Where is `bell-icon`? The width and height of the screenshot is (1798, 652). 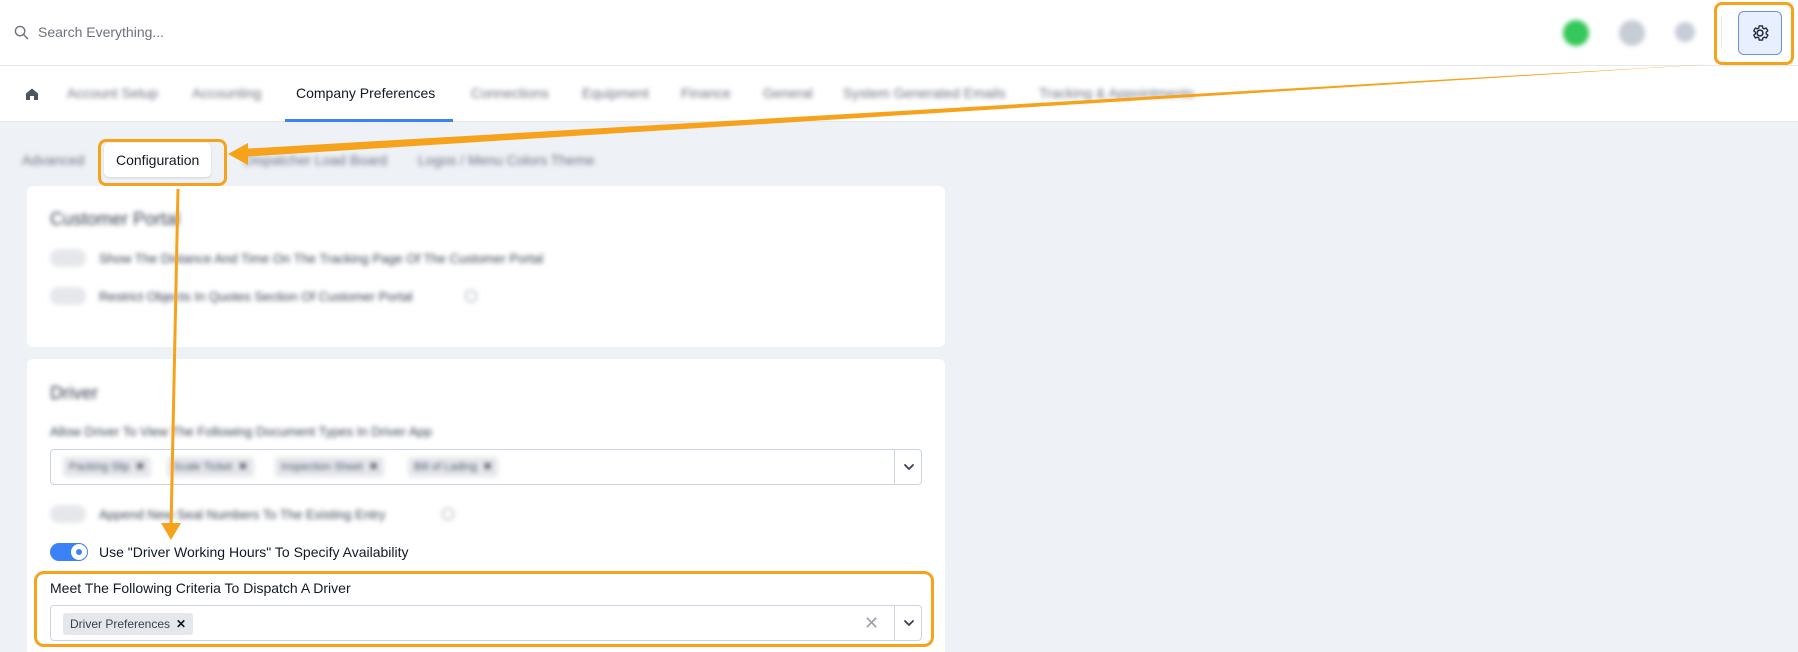
bell-icon is located at coordinates (1685, 32).